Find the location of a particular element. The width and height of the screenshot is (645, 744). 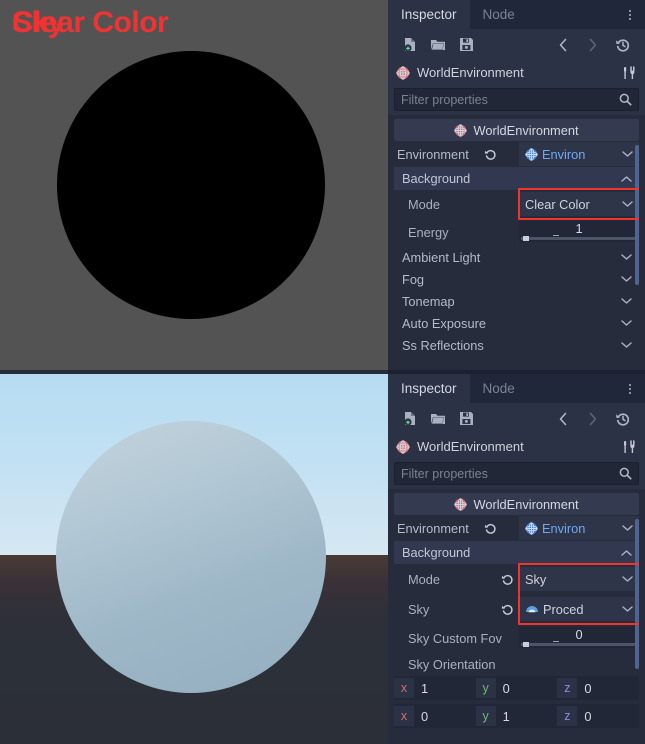

property-row-mode-bottom: Mode Sky is located at coordinates (516, 578).